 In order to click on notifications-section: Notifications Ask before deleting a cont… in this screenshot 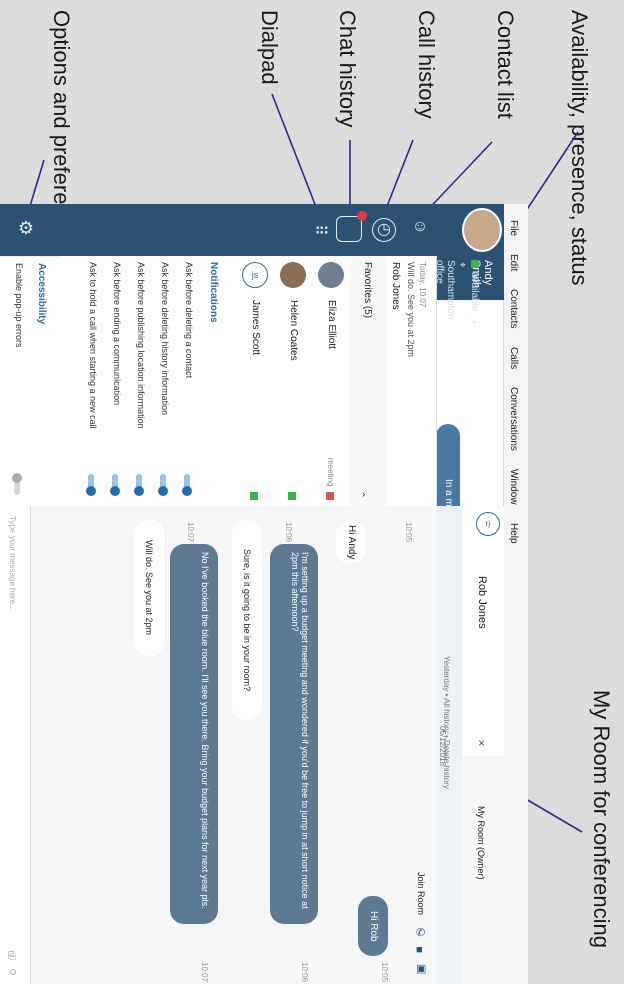, I will do `click(148, 381)`.